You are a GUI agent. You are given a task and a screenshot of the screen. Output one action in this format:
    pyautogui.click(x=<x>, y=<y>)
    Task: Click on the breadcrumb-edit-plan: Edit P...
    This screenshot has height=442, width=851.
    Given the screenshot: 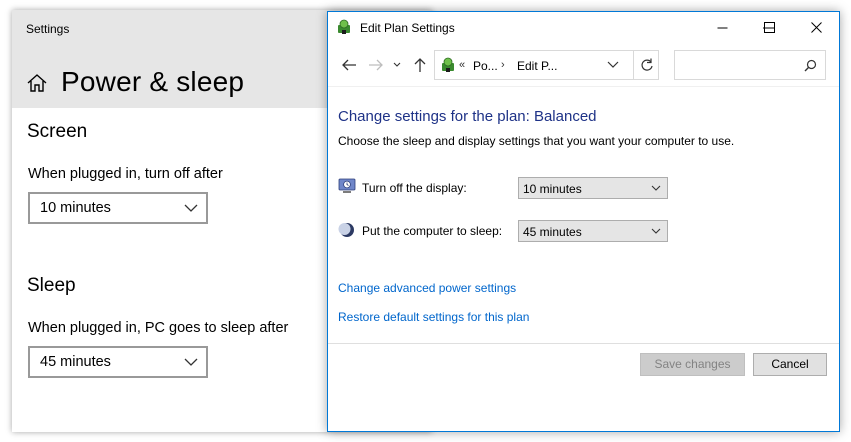 What is the action you would take?
    pyautogui.click(x=537, y=66)
    